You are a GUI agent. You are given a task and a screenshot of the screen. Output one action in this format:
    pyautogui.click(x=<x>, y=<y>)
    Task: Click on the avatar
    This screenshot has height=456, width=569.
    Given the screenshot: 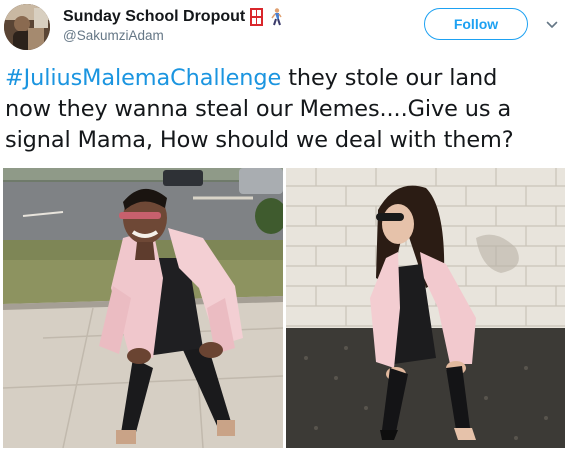 What is the action you would take?
    pyautogui.click(x=27, y=27)
    